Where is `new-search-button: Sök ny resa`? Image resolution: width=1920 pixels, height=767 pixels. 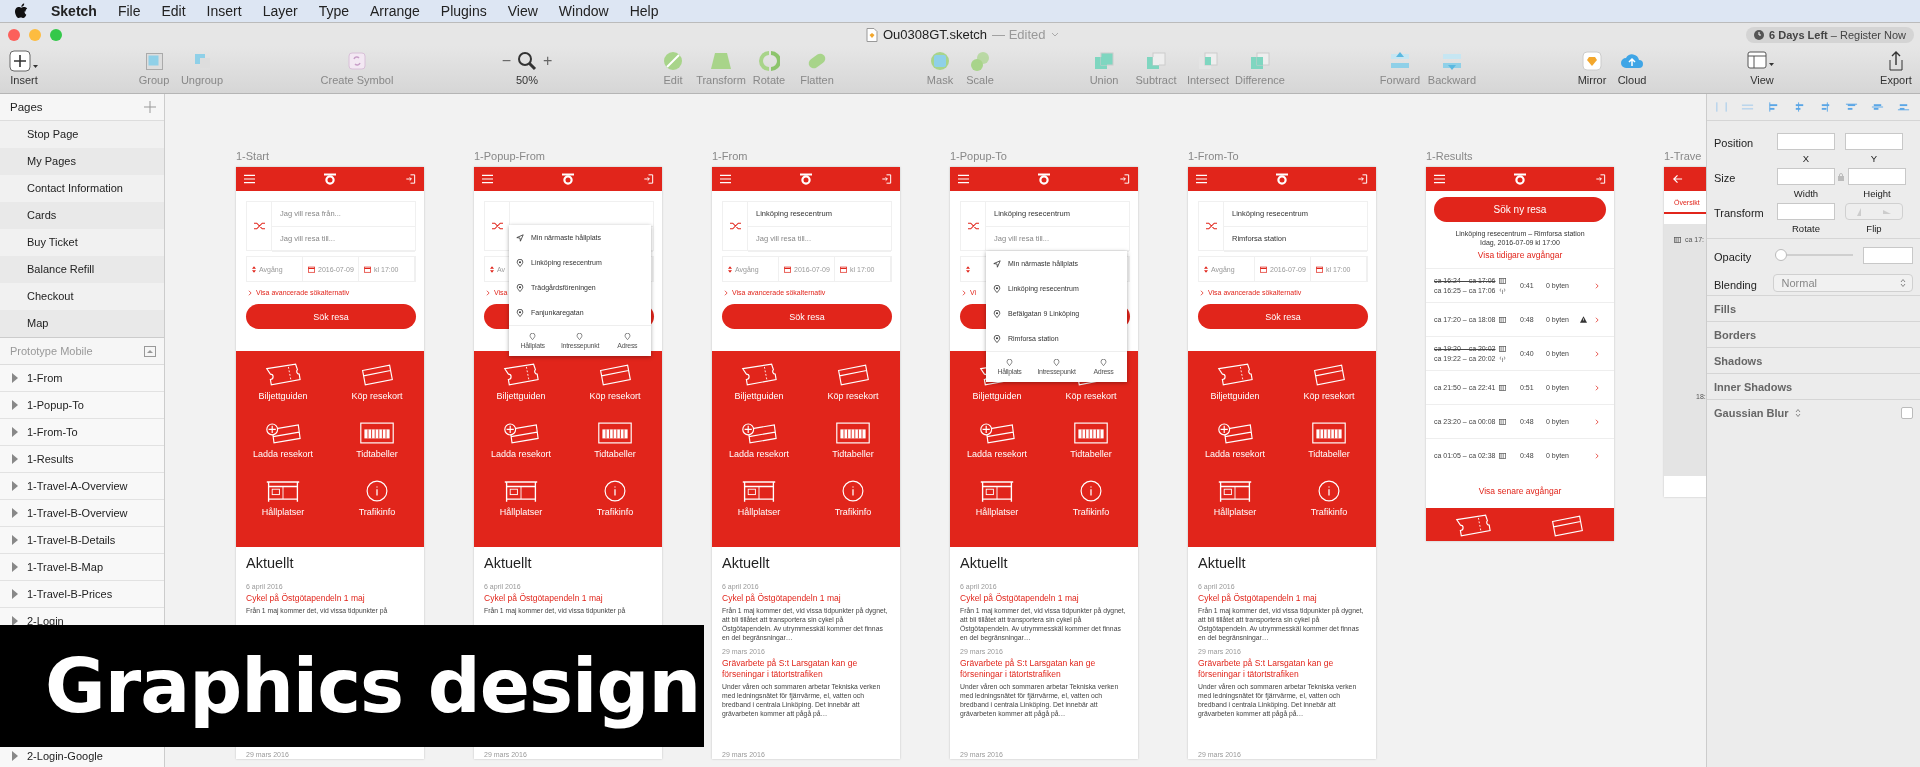 new-search-button: Sök ny resa is located at coordinates (1520, 209).